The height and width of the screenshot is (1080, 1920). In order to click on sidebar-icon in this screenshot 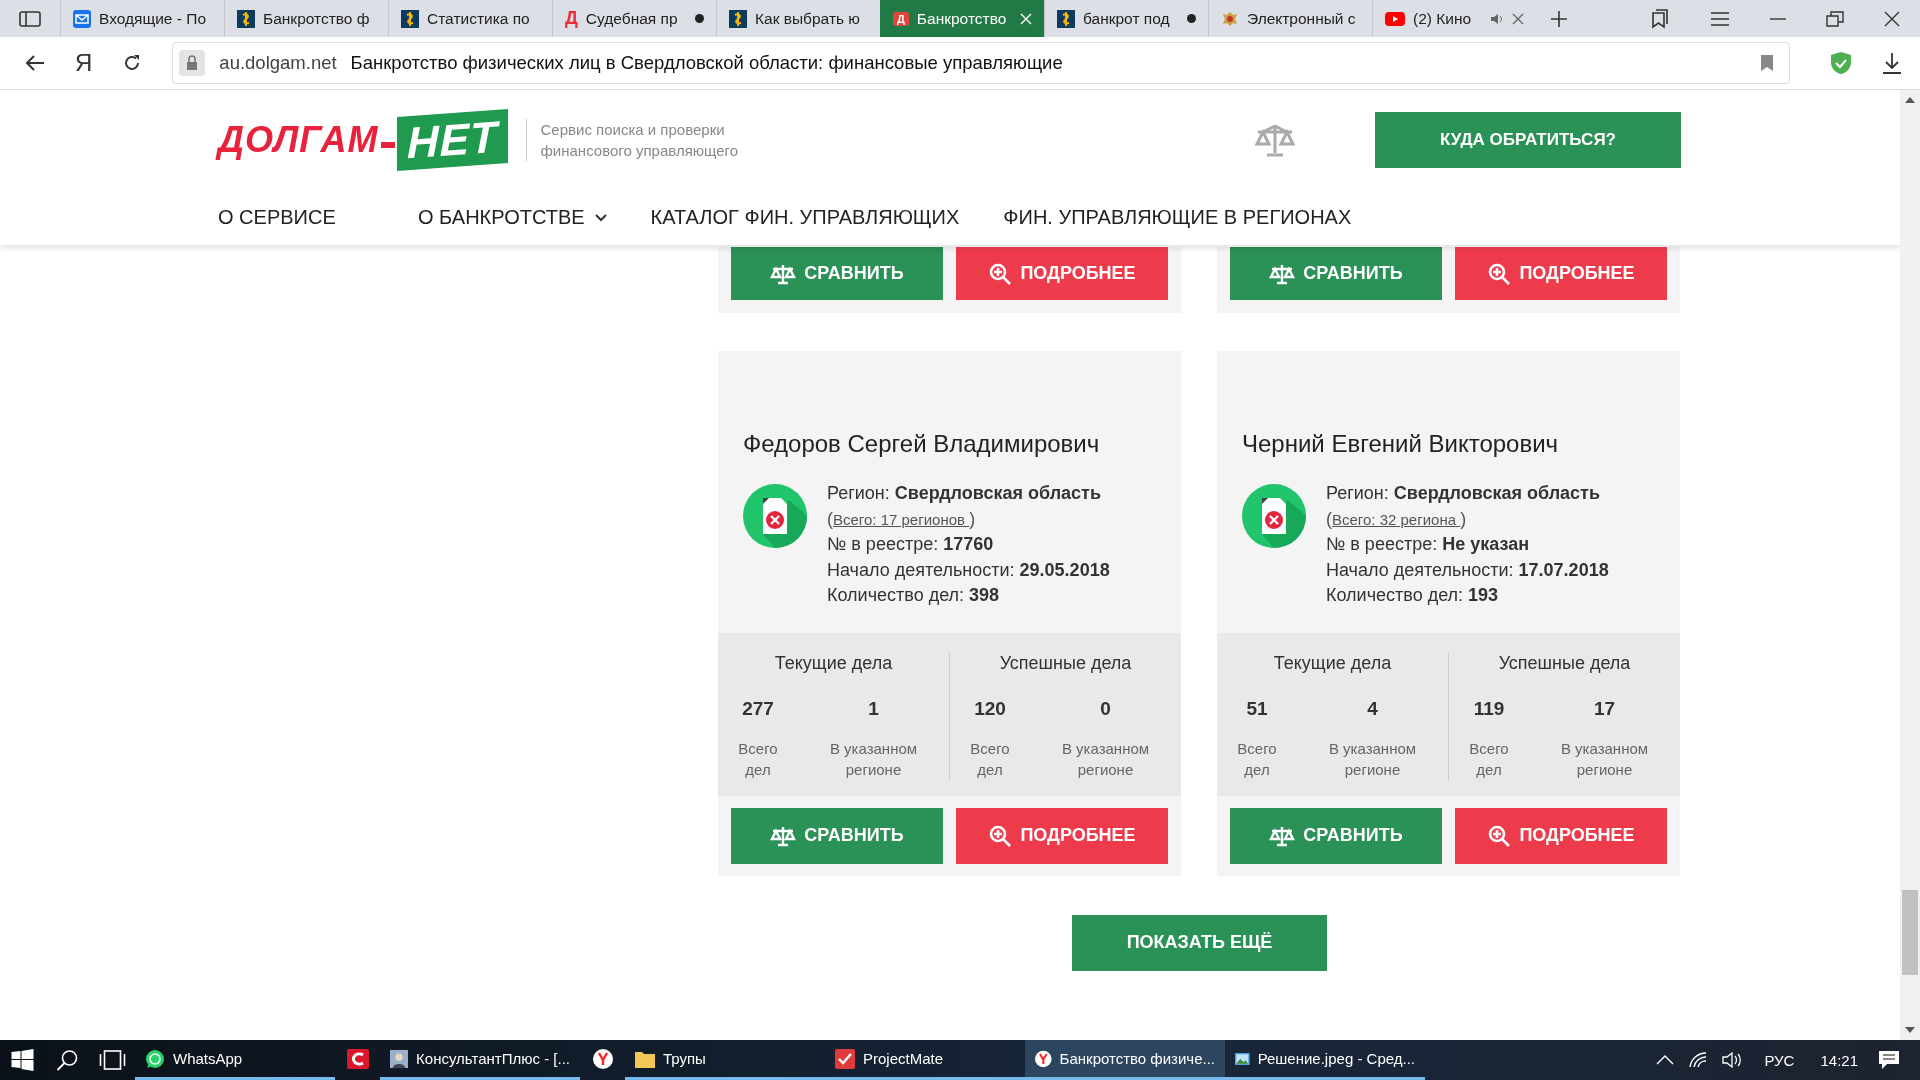, I will do `click(30, 18)`.